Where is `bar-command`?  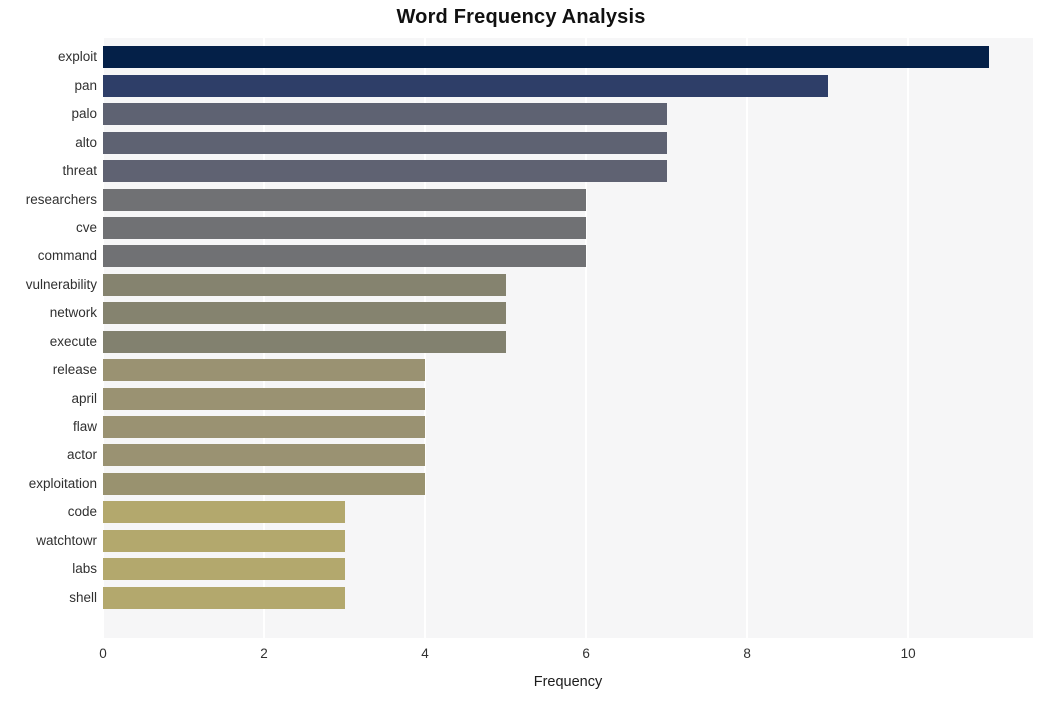 bar-command is located at coordinates (345, 256).